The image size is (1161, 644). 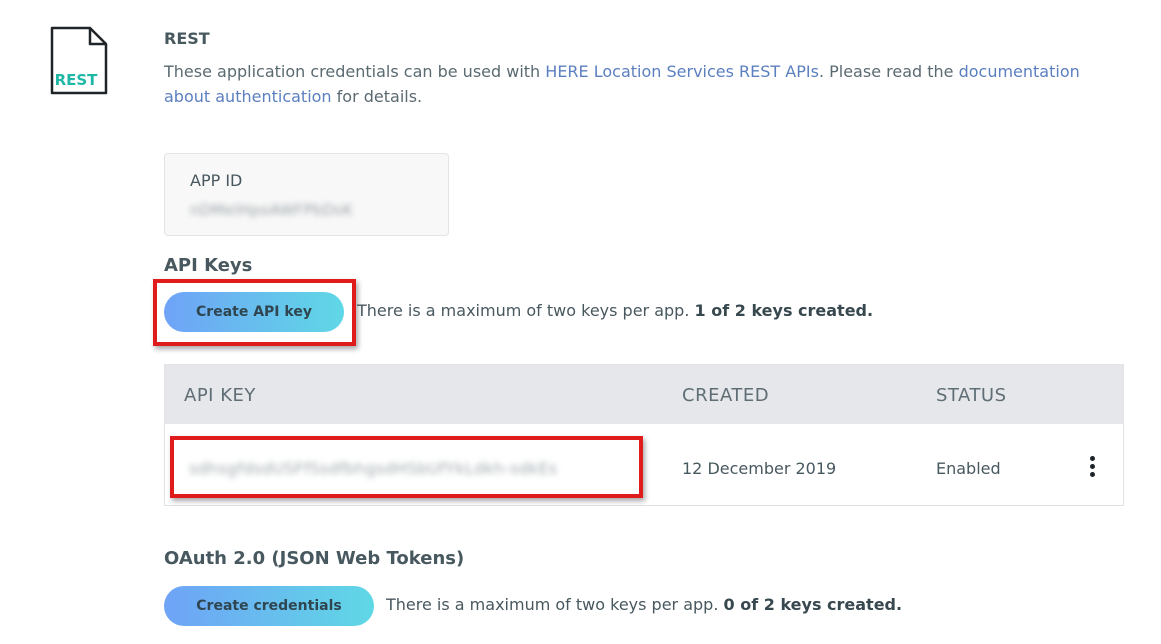 I want to click on more-options-icon, so click(x=1093, y=468).